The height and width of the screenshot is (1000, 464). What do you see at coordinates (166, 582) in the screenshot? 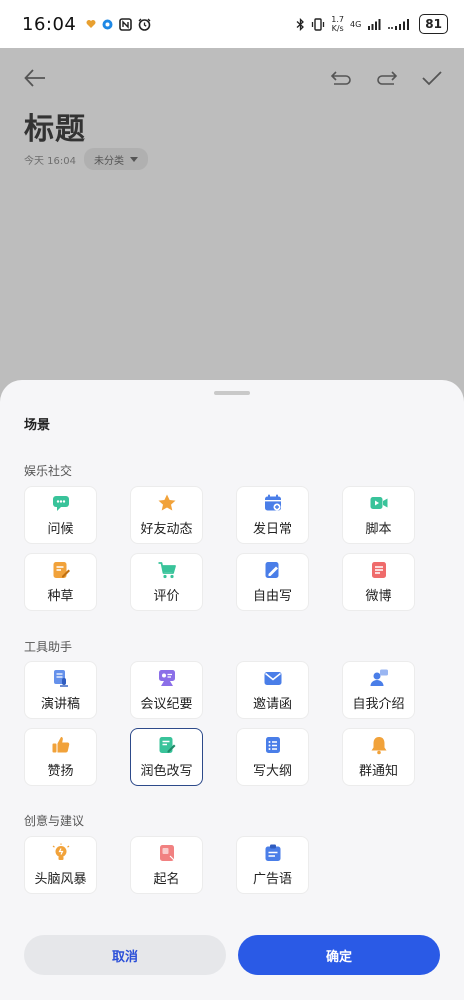
I see `scene-card: 评价` at bounding box center [166, 582].